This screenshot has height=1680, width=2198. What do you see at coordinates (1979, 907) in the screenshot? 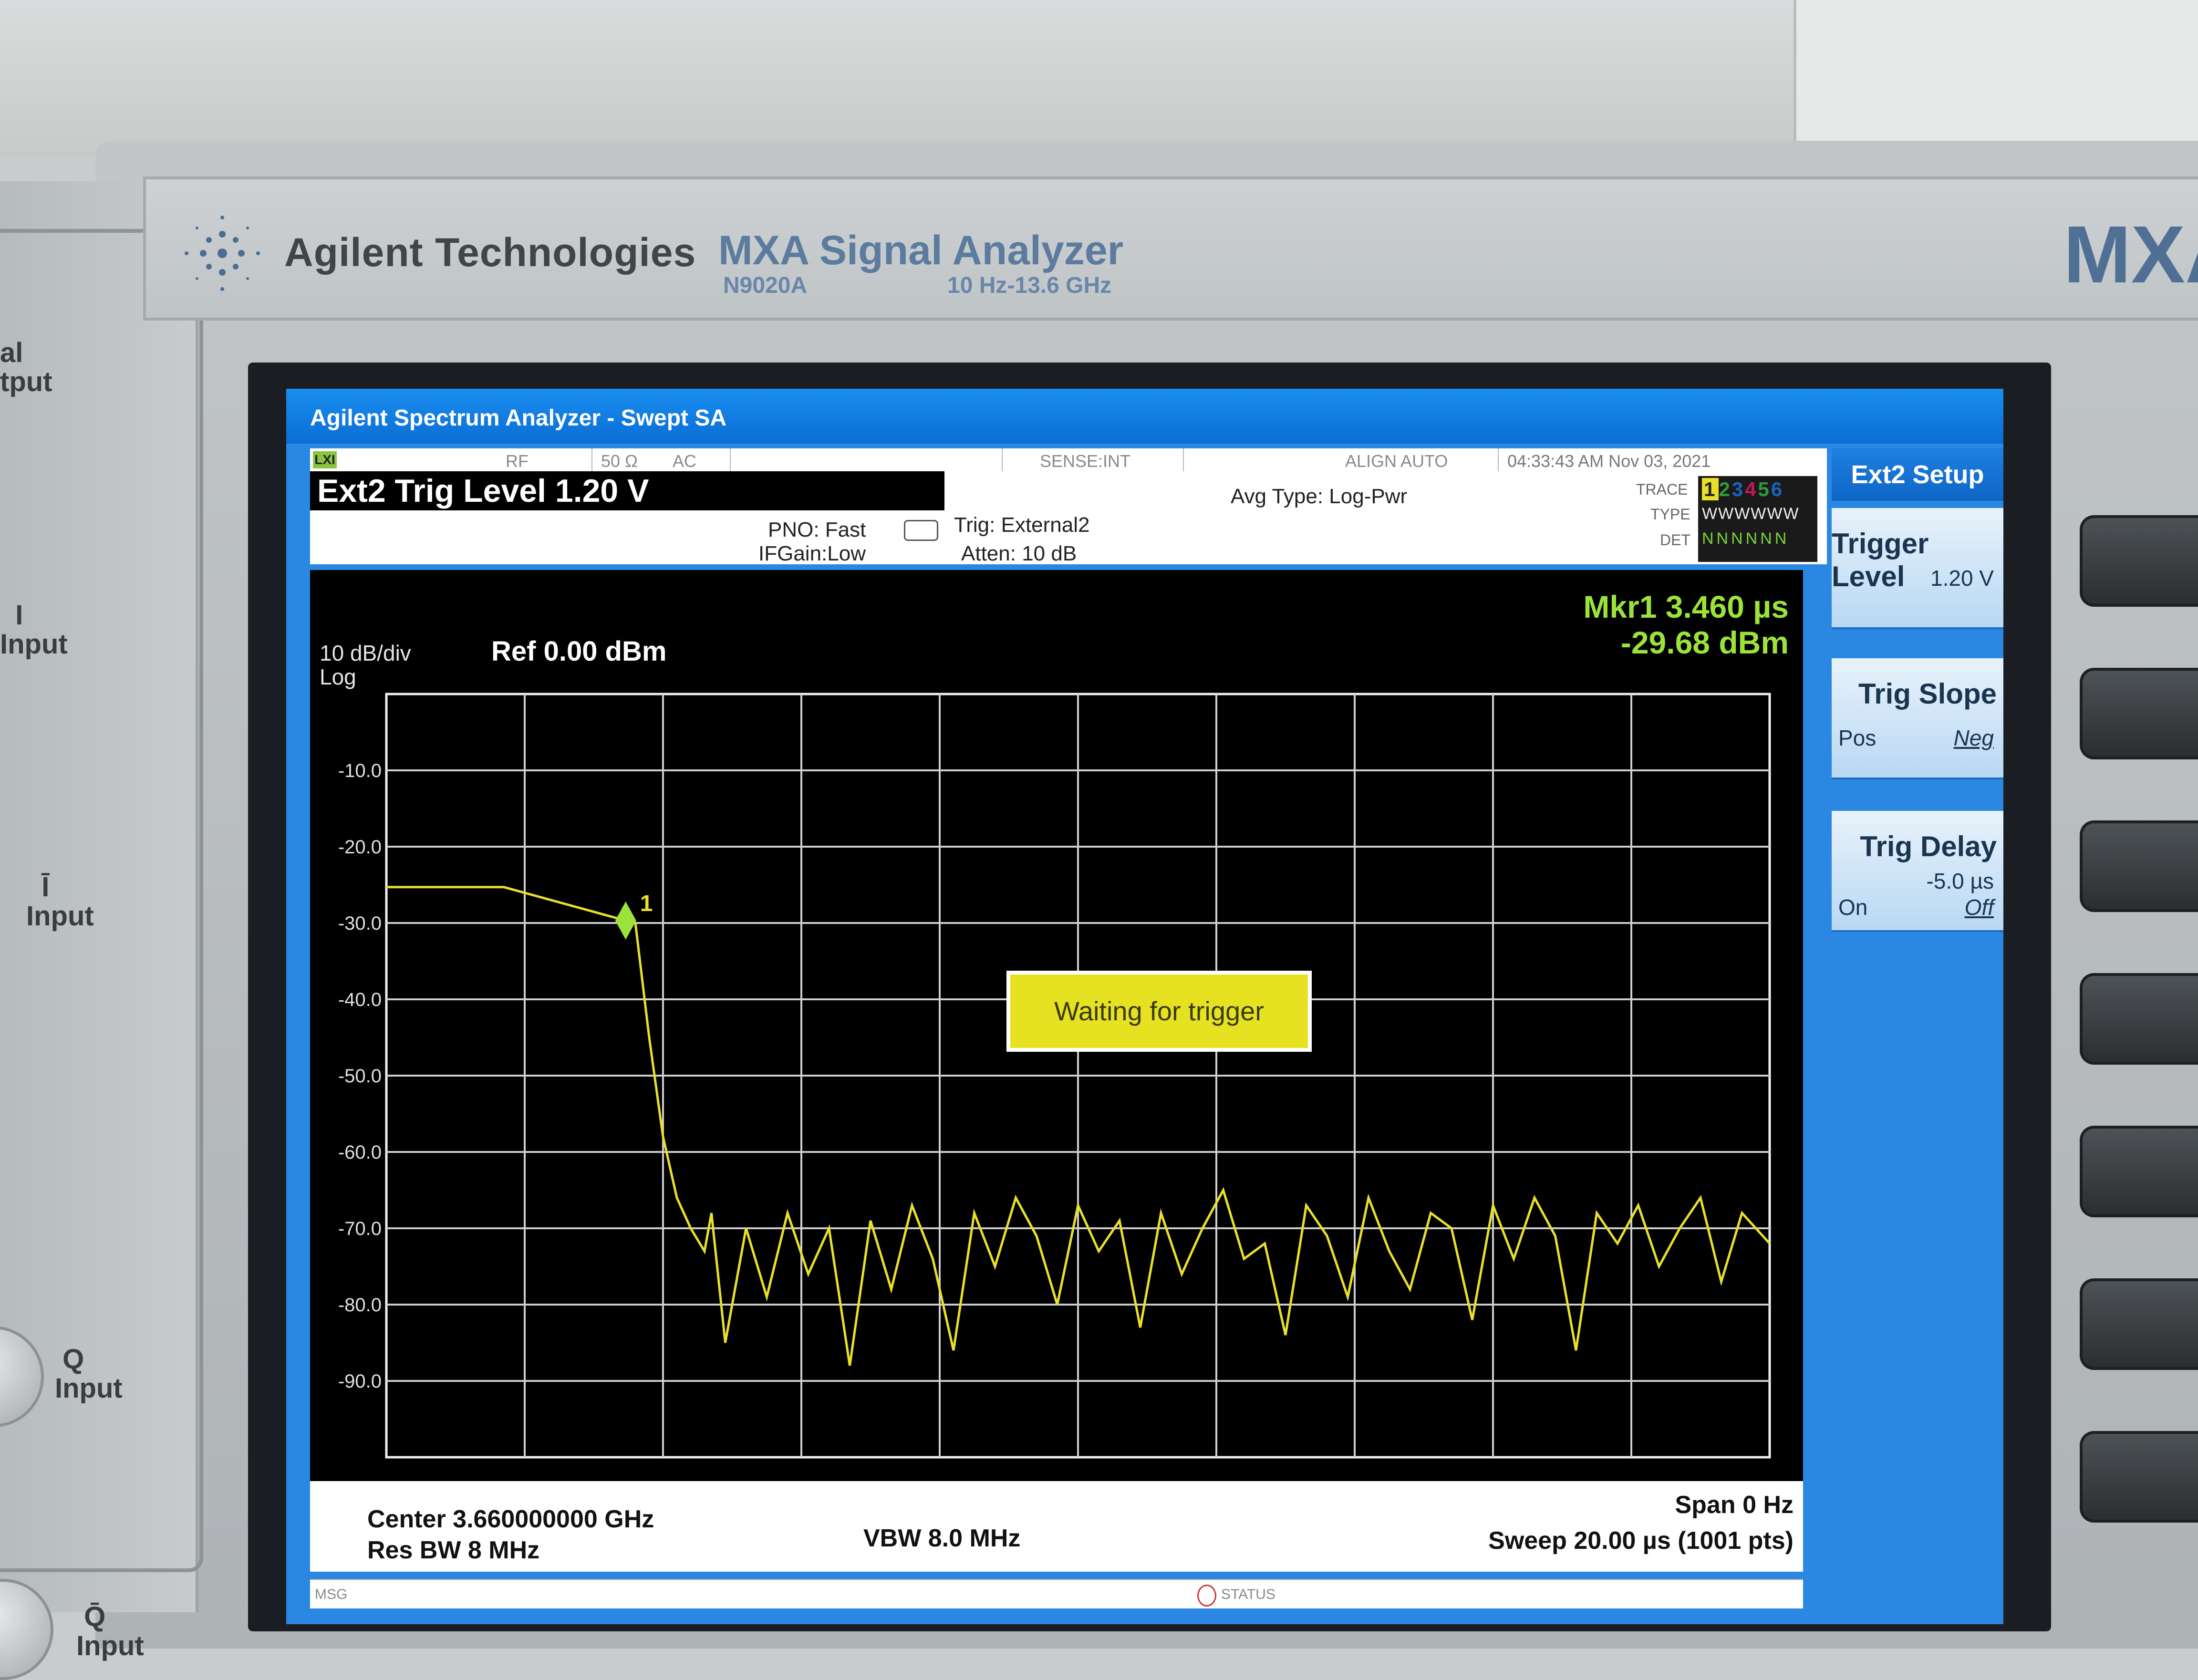
I see `delay-off-option: Off` at bounding box center [1979, 907].